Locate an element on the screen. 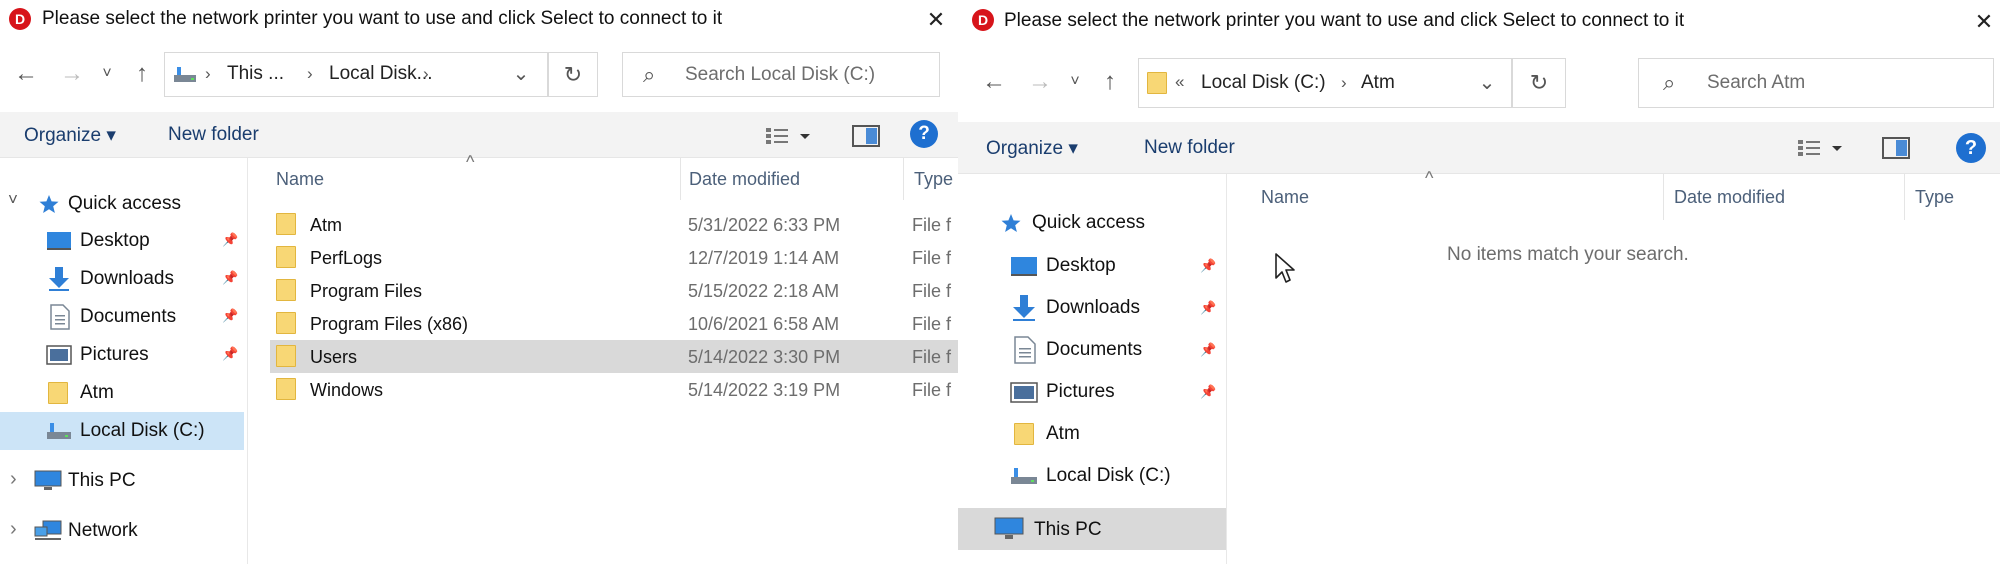 The image size is (2000, 564). column-header-label: Name is located at coordinates (1285, 197).